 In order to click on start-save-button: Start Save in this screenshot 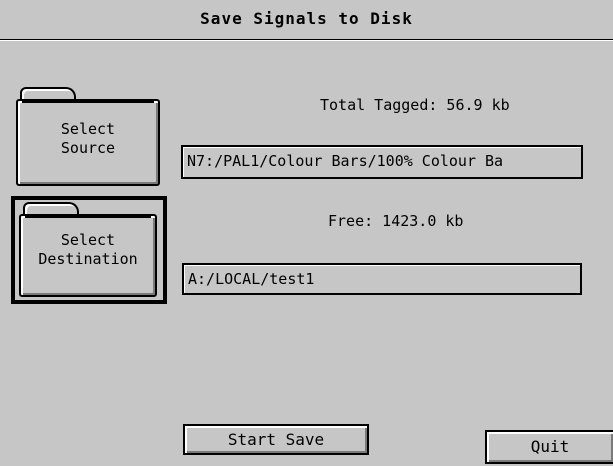, I will do `click(276, 439)`.